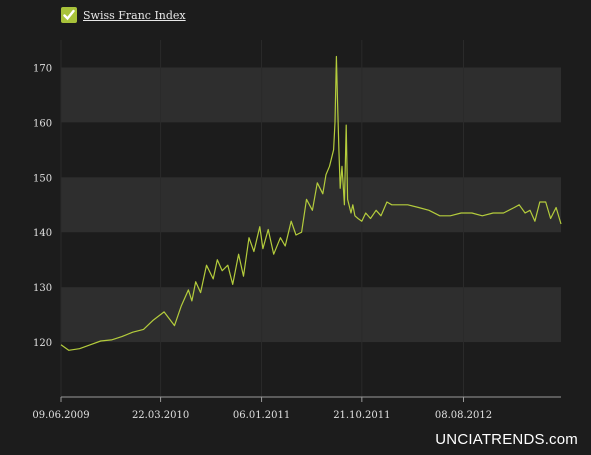 The width and height of the screenshot is (591, 455). I want to click on x-tick-label: 08.08.2012, so click(463, 415).